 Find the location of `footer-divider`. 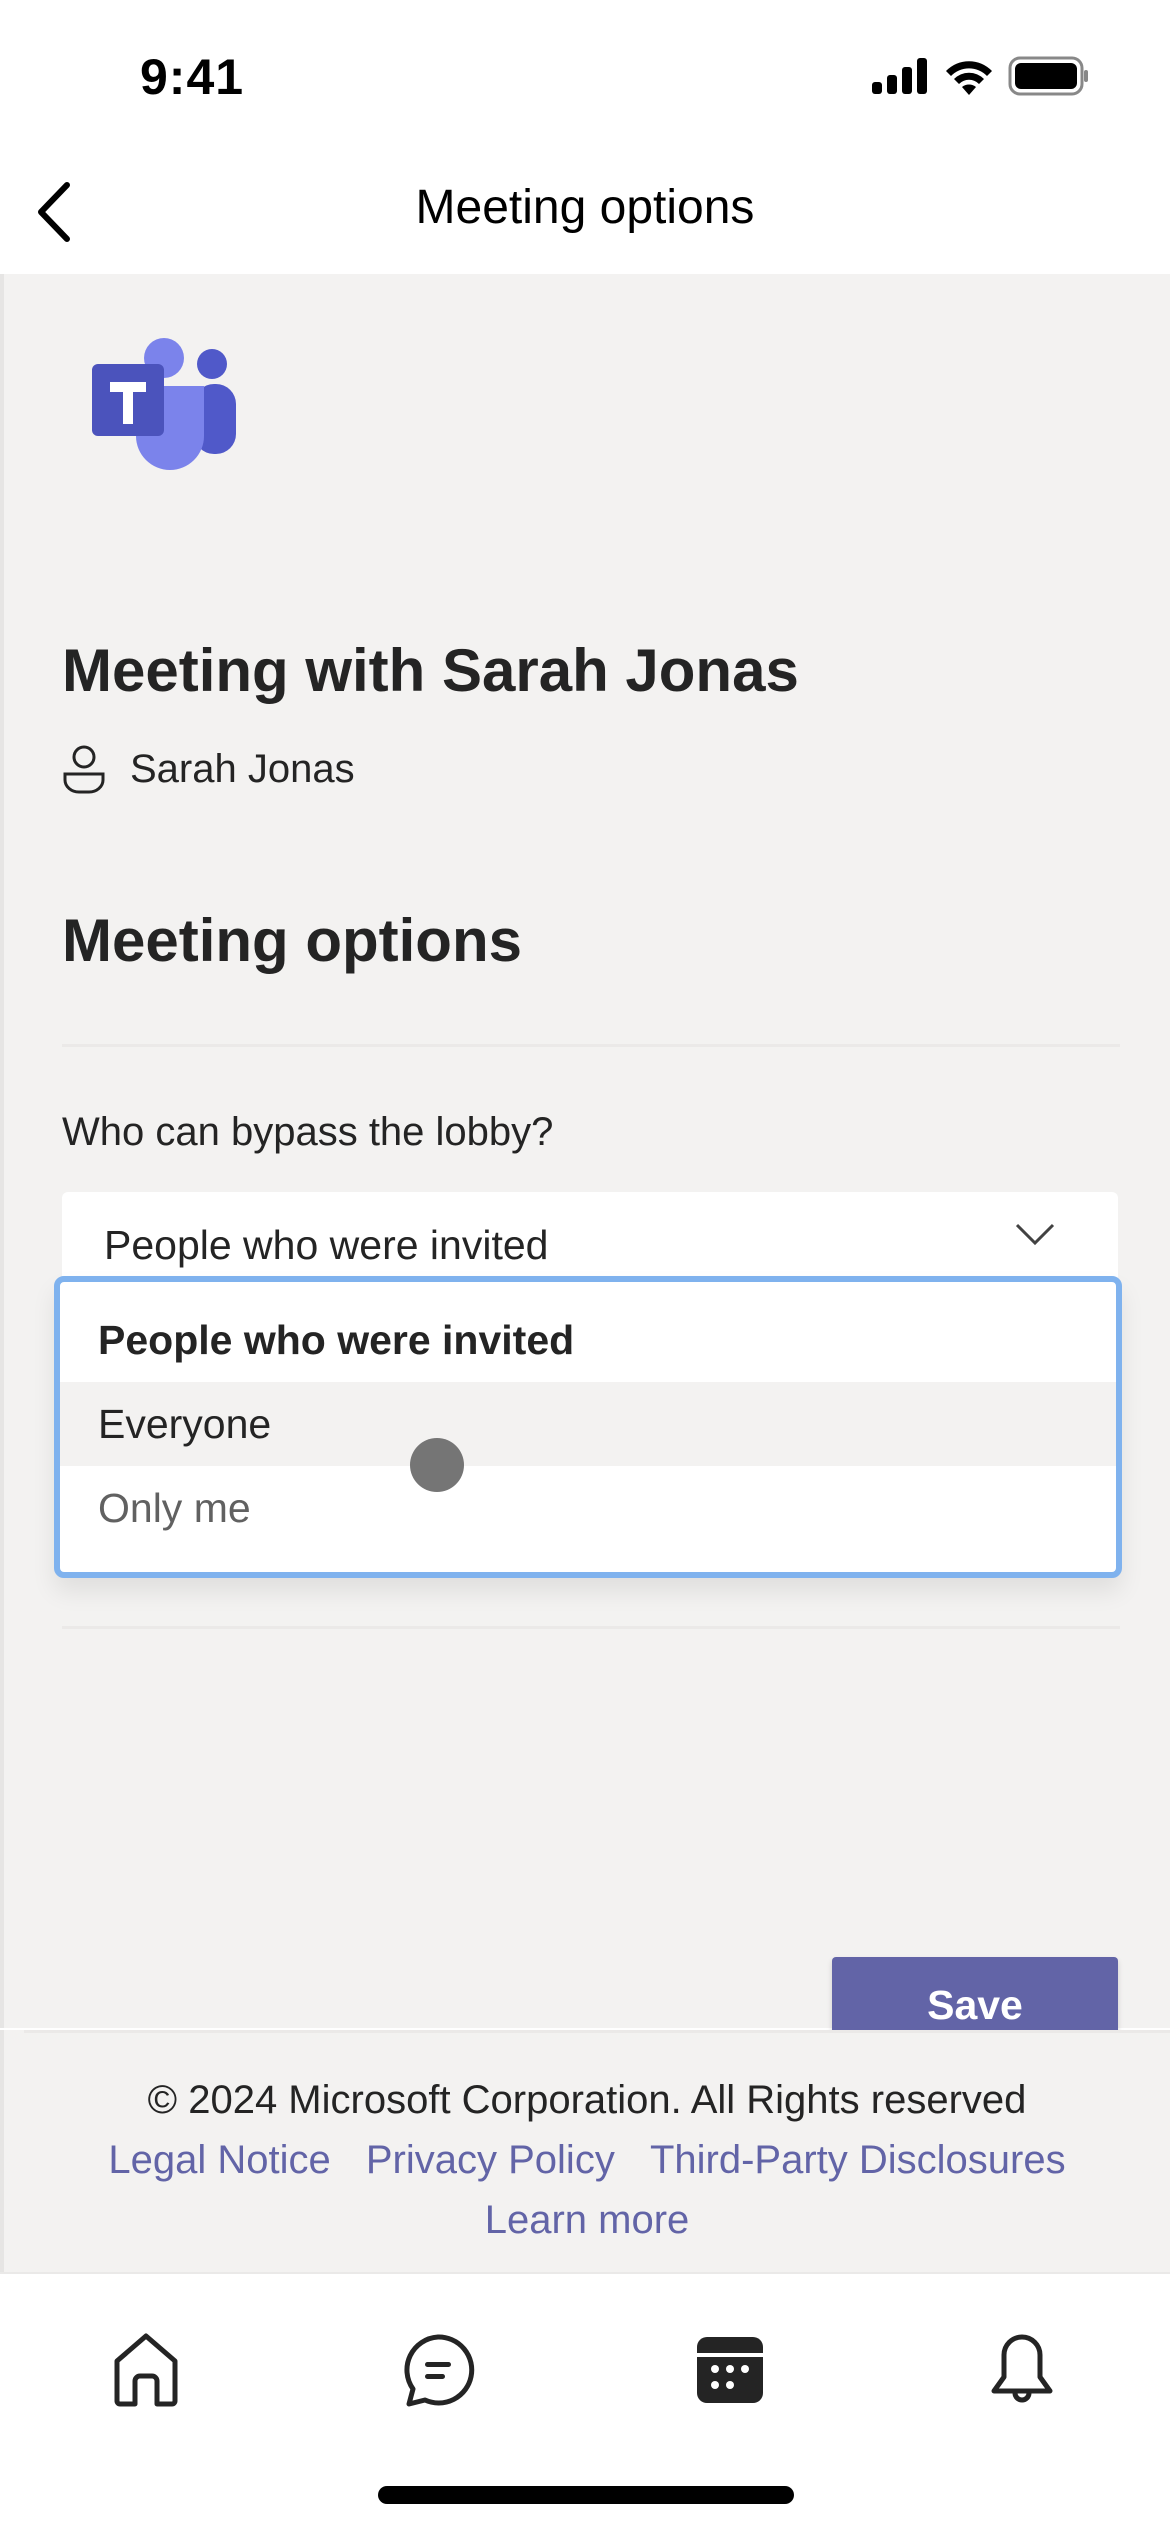

footer-divider is located at coordinates (597, 2031).